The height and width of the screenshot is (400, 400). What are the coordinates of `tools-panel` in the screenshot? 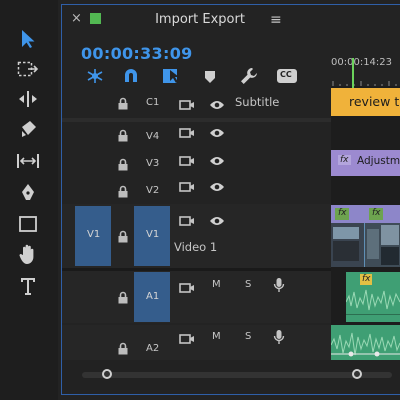 It's located at (29, 200).